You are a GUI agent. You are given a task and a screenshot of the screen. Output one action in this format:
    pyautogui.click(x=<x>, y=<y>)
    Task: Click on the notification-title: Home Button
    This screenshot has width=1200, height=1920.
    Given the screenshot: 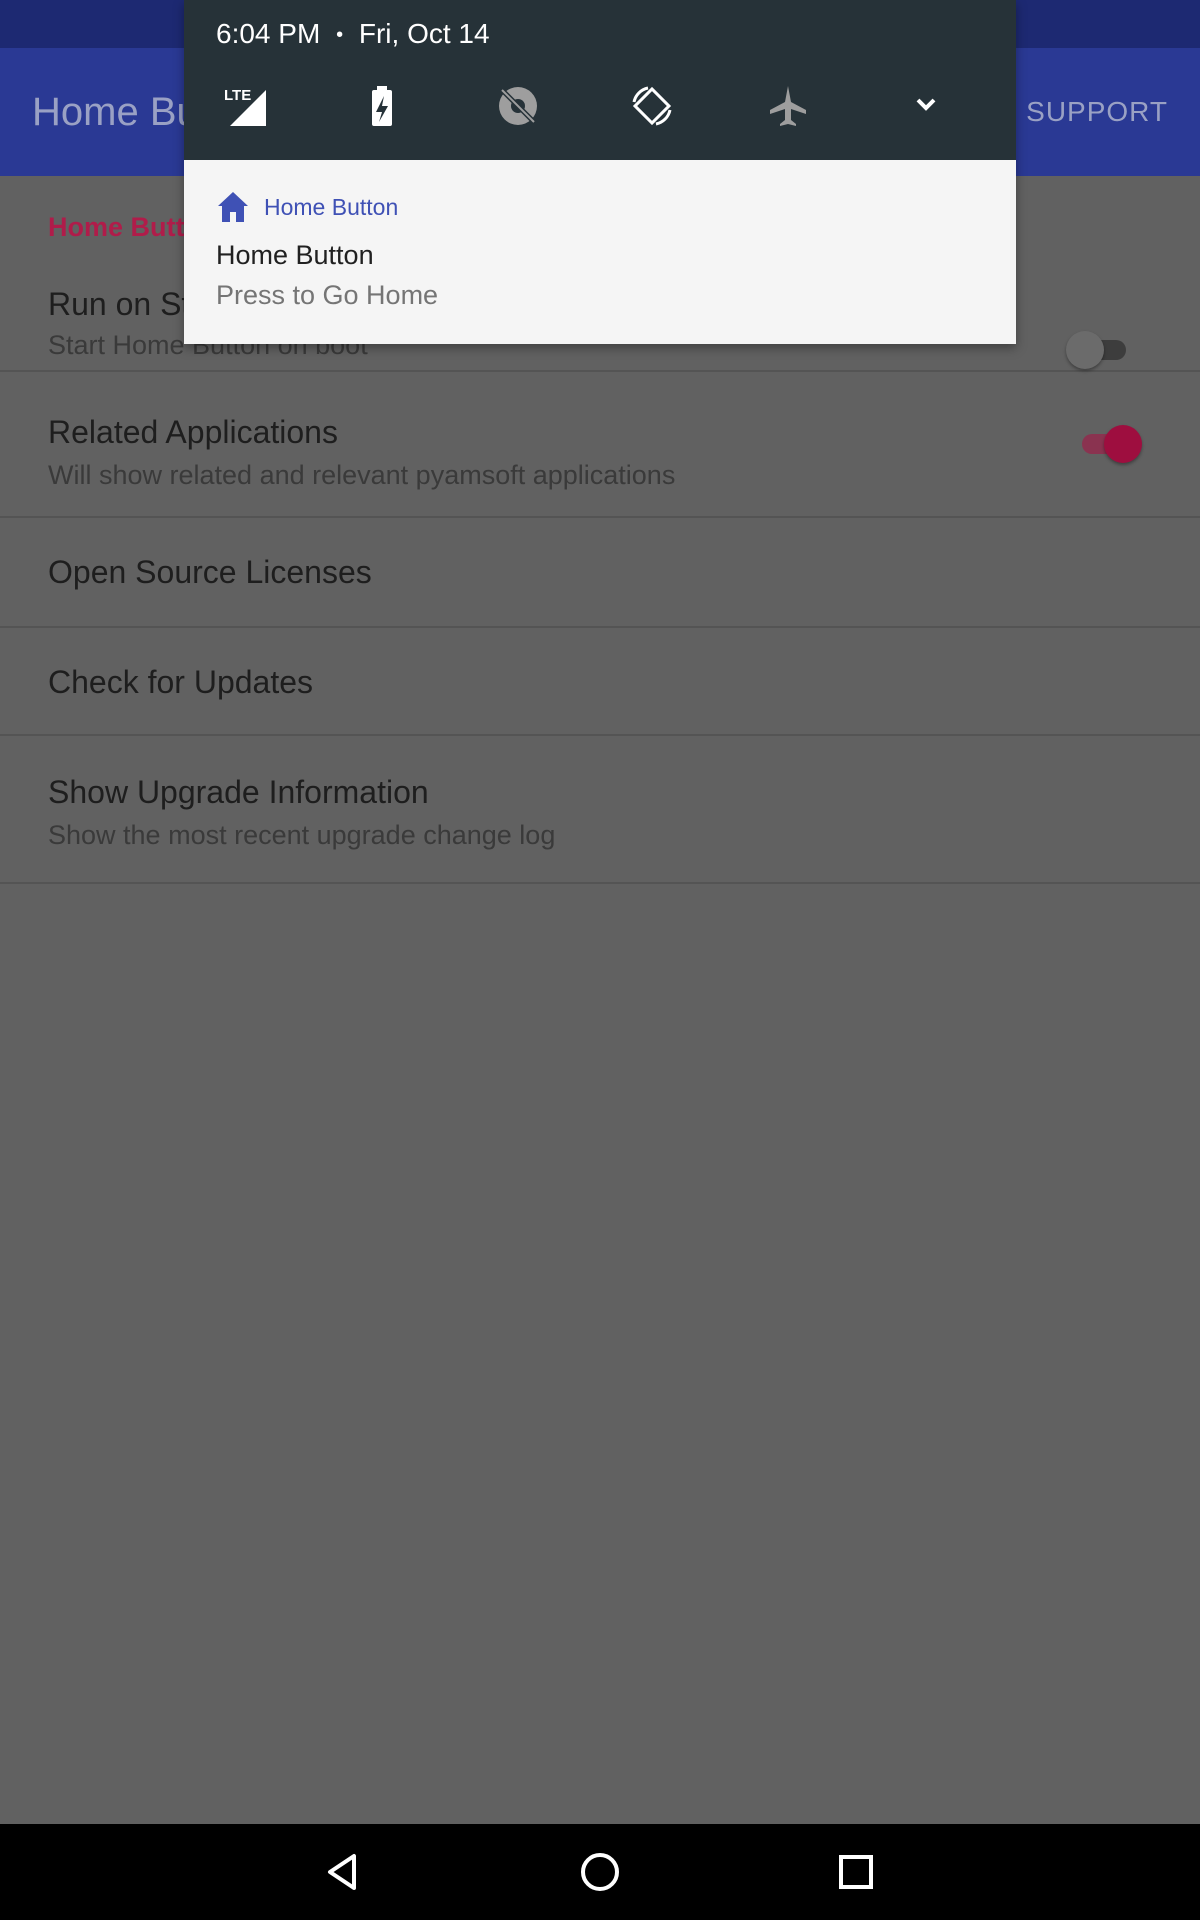 What is the action you would take?
    pyautogui.click(x=295, y=255)
    